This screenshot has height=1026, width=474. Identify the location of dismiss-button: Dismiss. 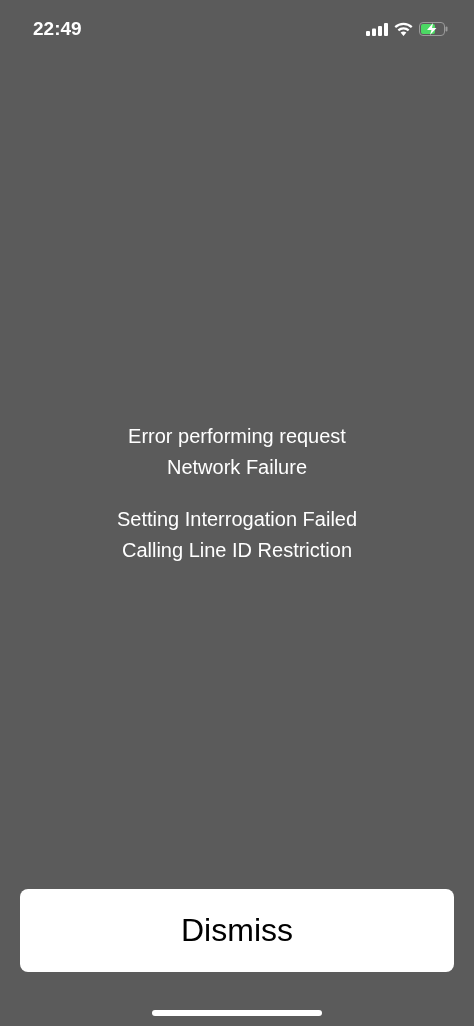
(237, 930).